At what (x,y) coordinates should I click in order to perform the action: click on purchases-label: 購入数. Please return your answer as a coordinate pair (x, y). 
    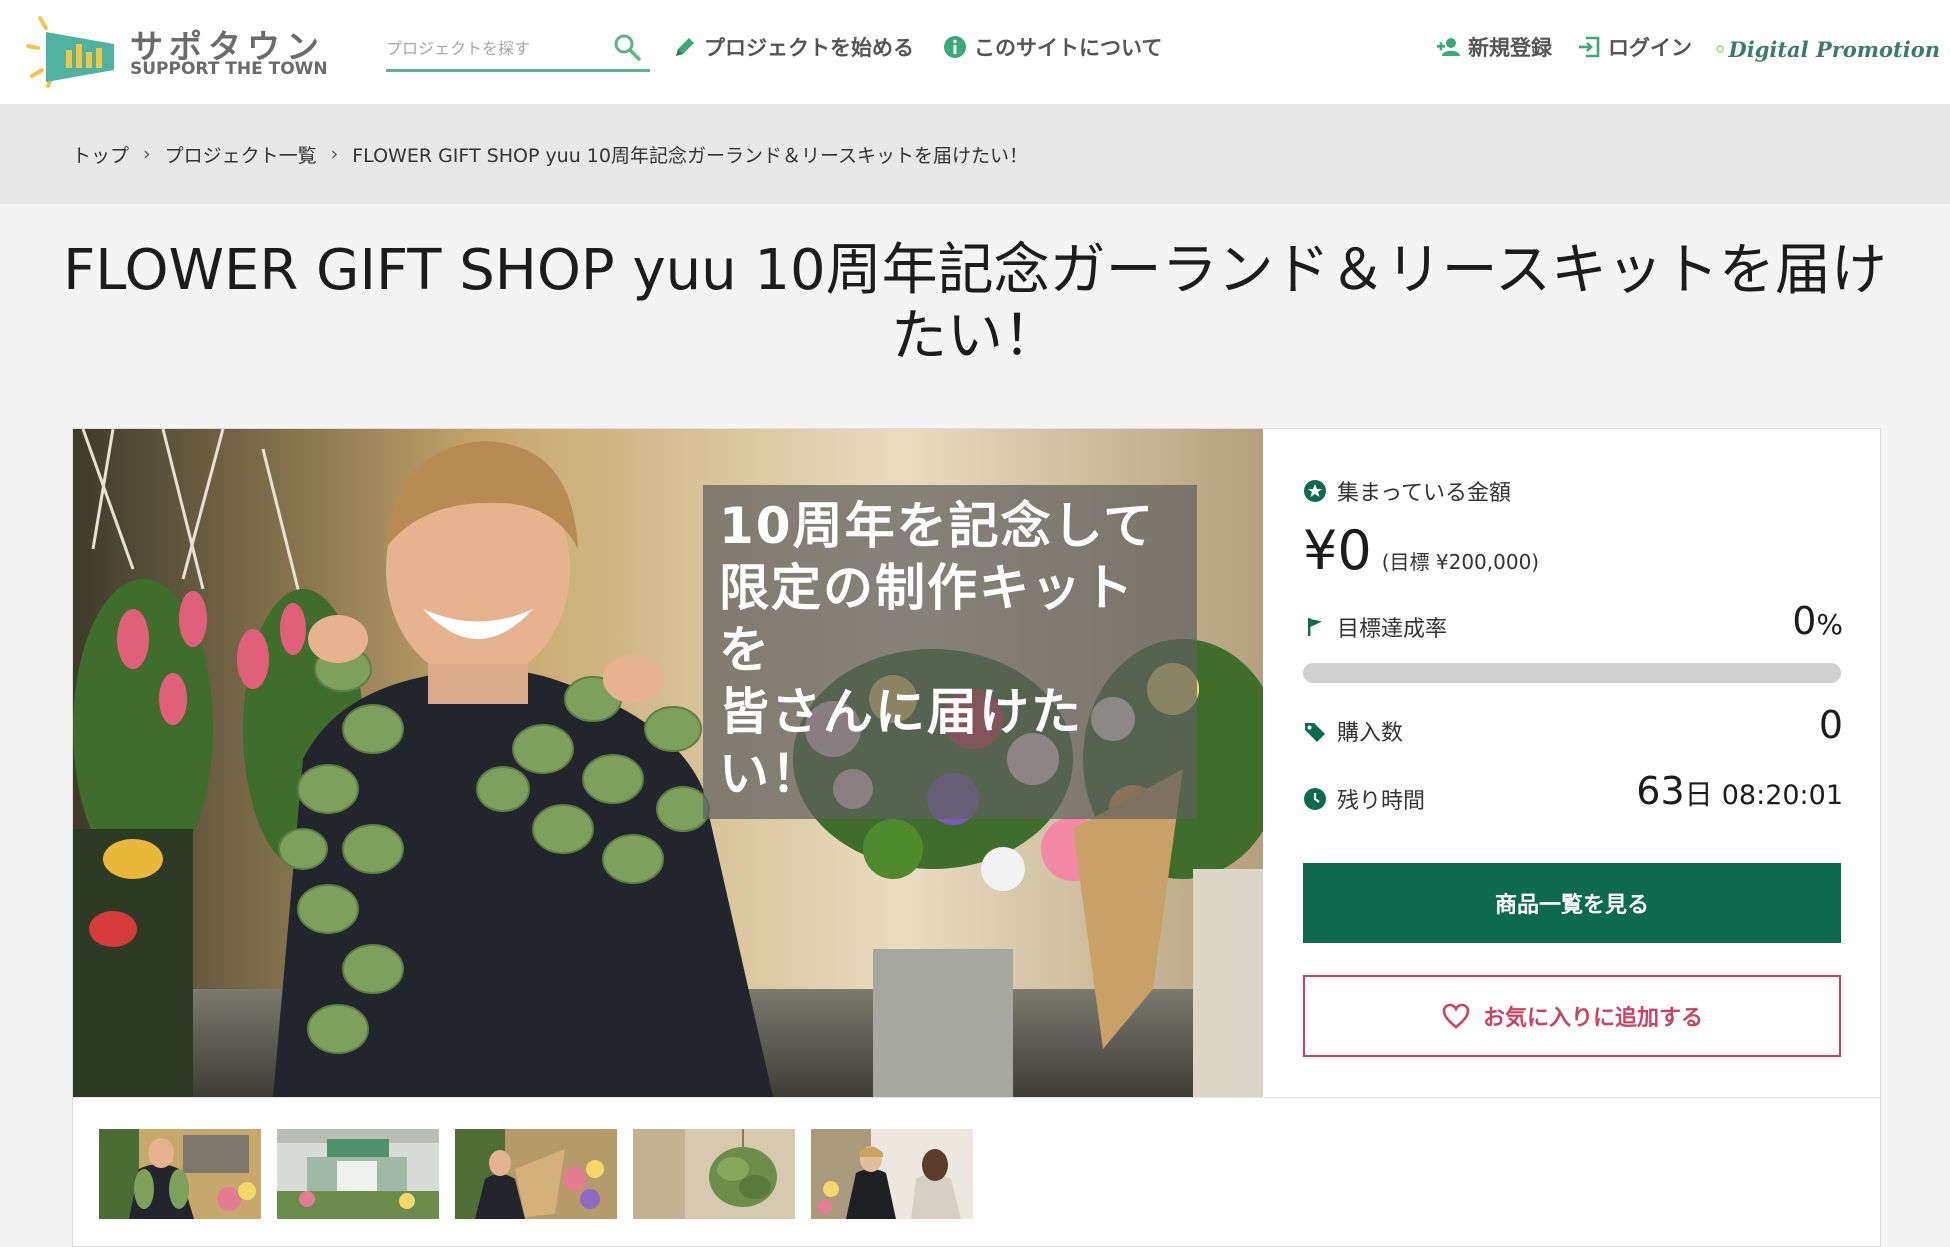
    Looking at the image, I should click on (1353, 731).